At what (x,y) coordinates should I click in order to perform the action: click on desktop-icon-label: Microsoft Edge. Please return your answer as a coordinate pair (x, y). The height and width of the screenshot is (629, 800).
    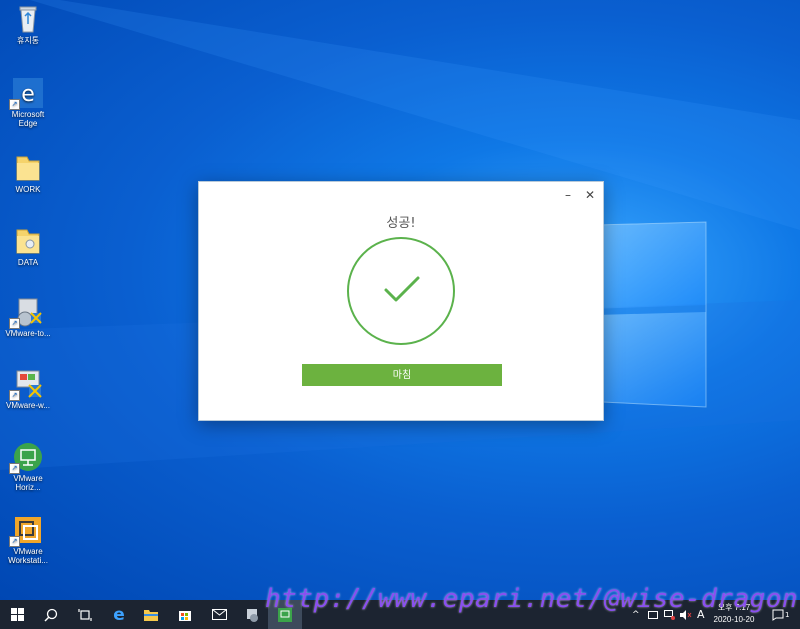
    Looking at the image, I should click on (28, 119).